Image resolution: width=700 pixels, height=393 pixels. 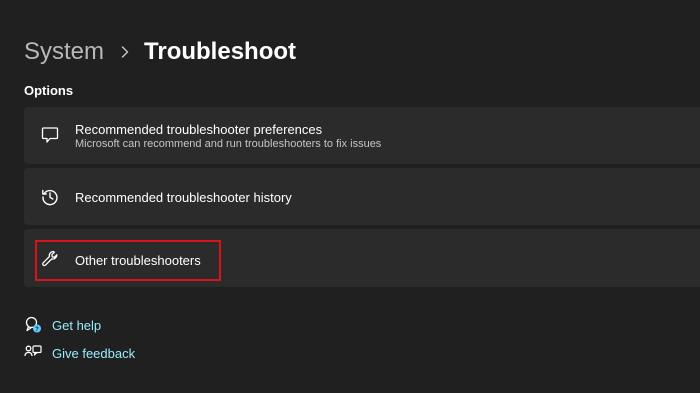 I want to click on recommended-history-item: Recommended troubleshooter history, so click(x=362, y=196).